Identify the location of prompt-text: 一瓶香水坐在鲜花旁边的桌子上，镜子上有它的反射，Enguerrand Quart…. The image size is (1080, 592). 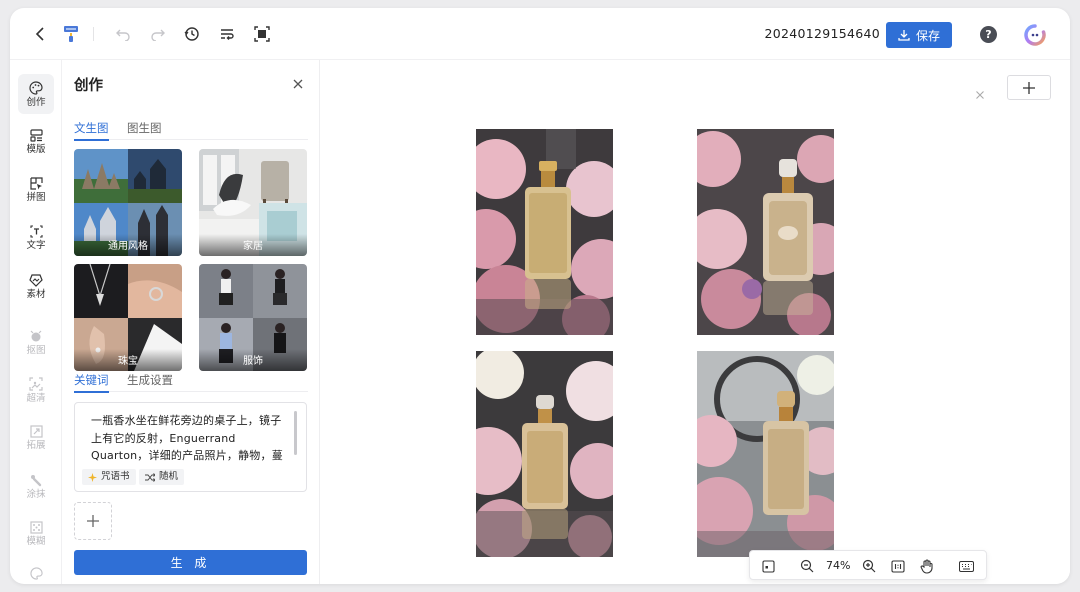
(190, 438).